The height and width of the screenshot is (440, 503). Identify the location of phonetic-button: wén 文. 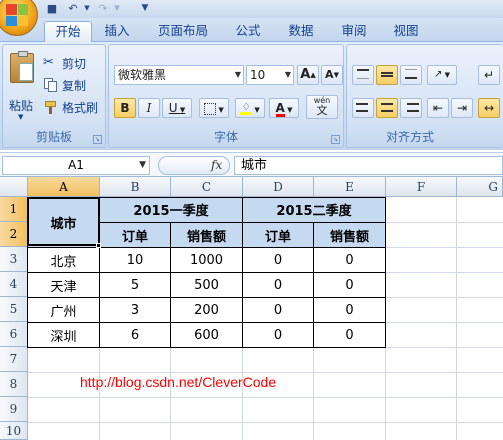
(322, 107).